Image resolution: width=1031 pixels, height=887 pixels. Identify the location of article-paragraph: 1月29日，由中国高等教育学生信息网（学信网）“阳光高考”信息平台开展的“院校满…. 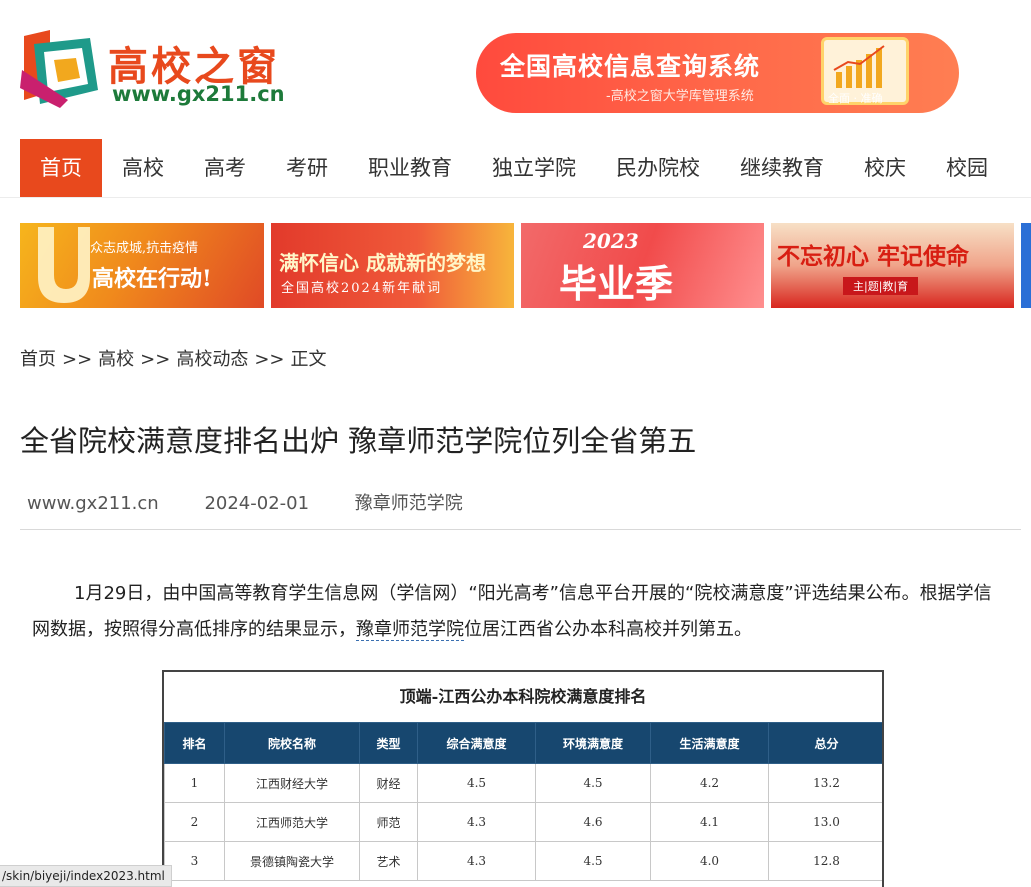
(517, 612).